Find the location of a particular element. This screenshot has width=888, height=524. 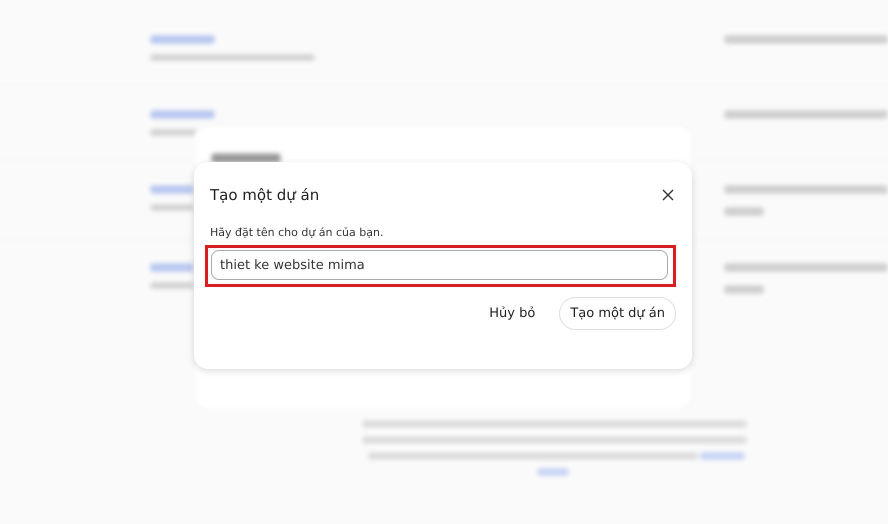

project-name-field: thiet ke website mima is located at coordinates (439, 265).